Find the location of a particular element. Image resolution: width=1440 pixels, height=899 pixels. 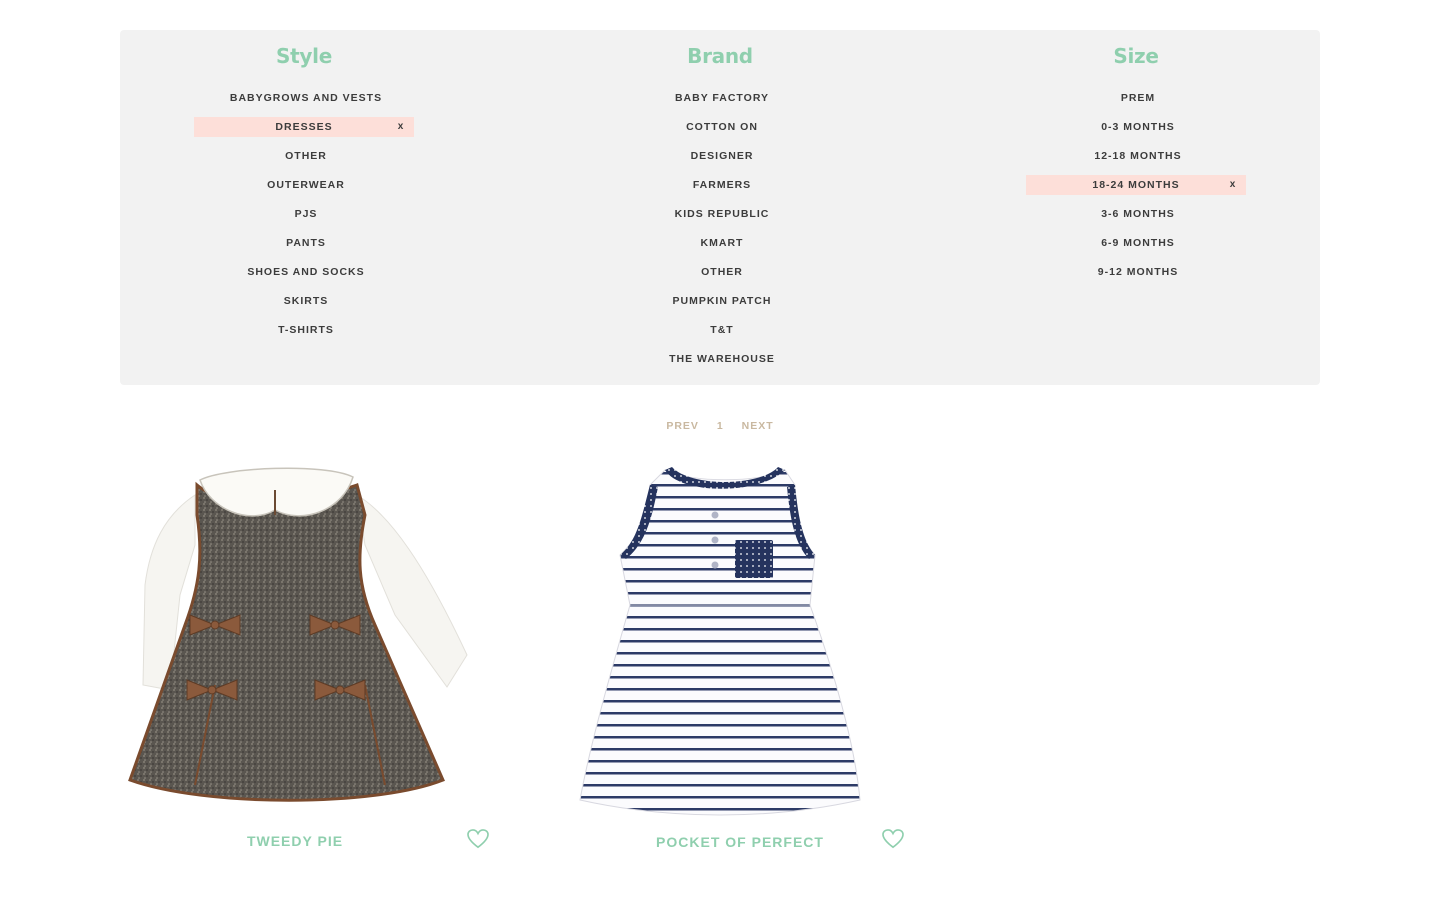

brand-filter-option: COTTON ON is located at coordinates (722, 127).